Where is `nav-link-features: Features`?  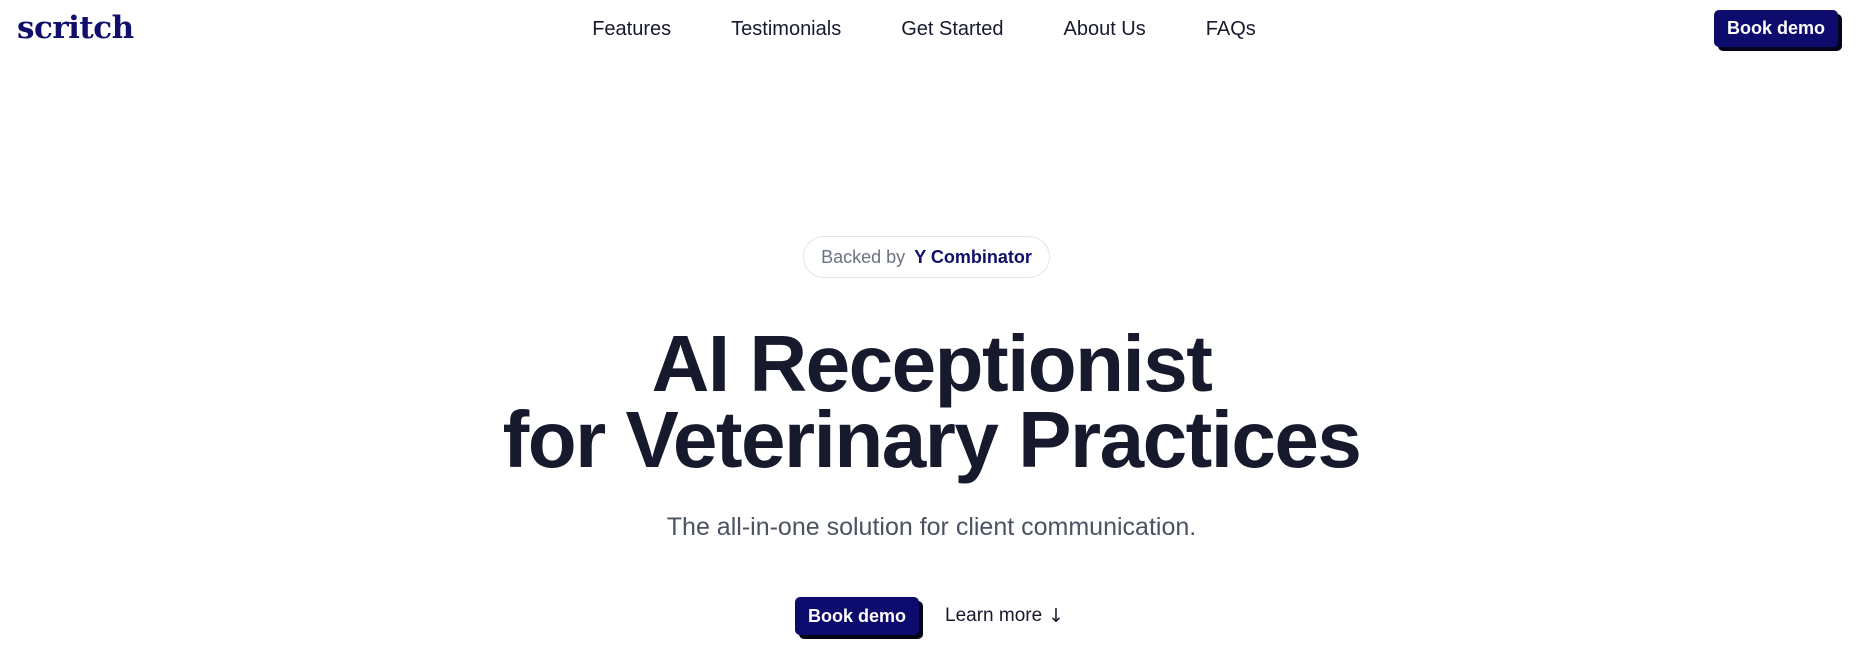
nav-link-features: Features is located at coordinates (631, 29).